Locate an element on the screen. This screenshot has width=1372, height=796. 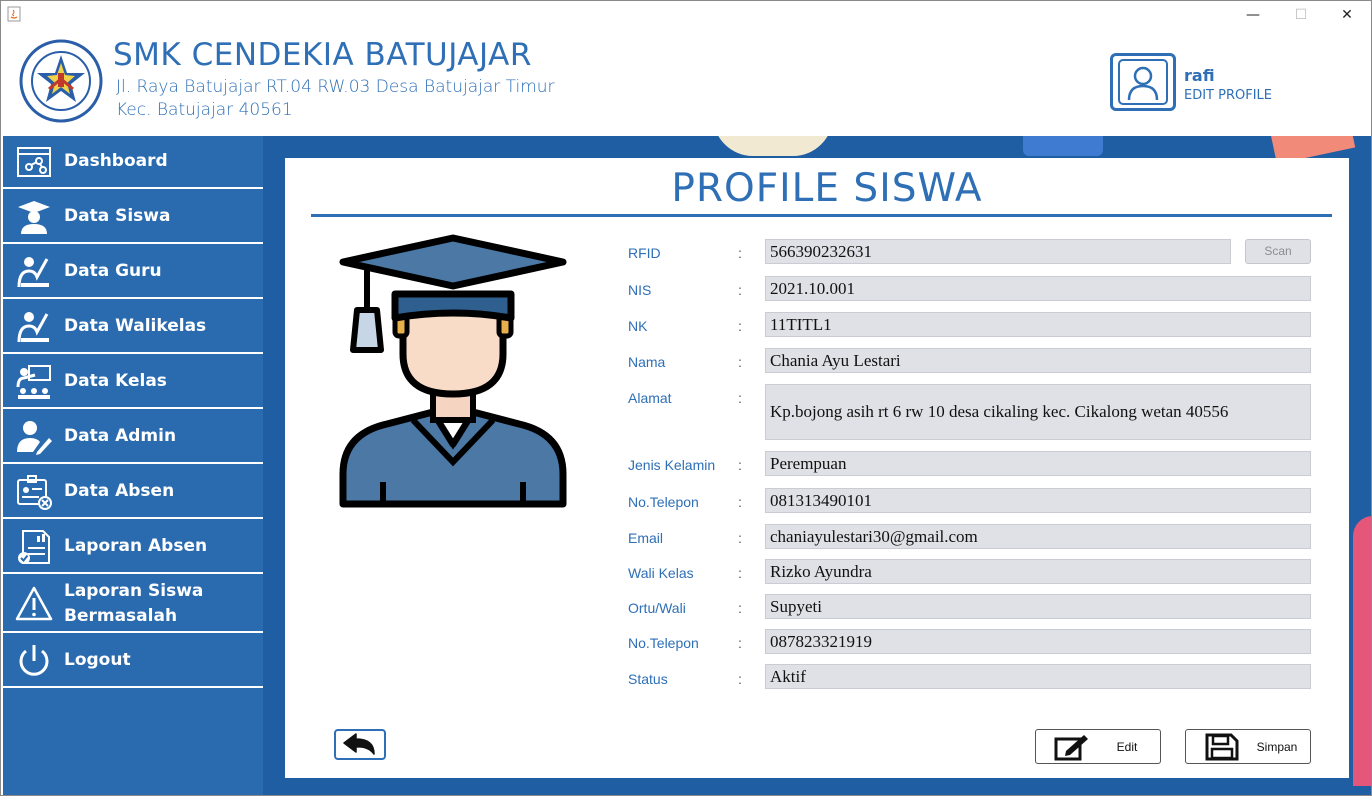
user-name: rafi is located at coordinates (1199, 75).